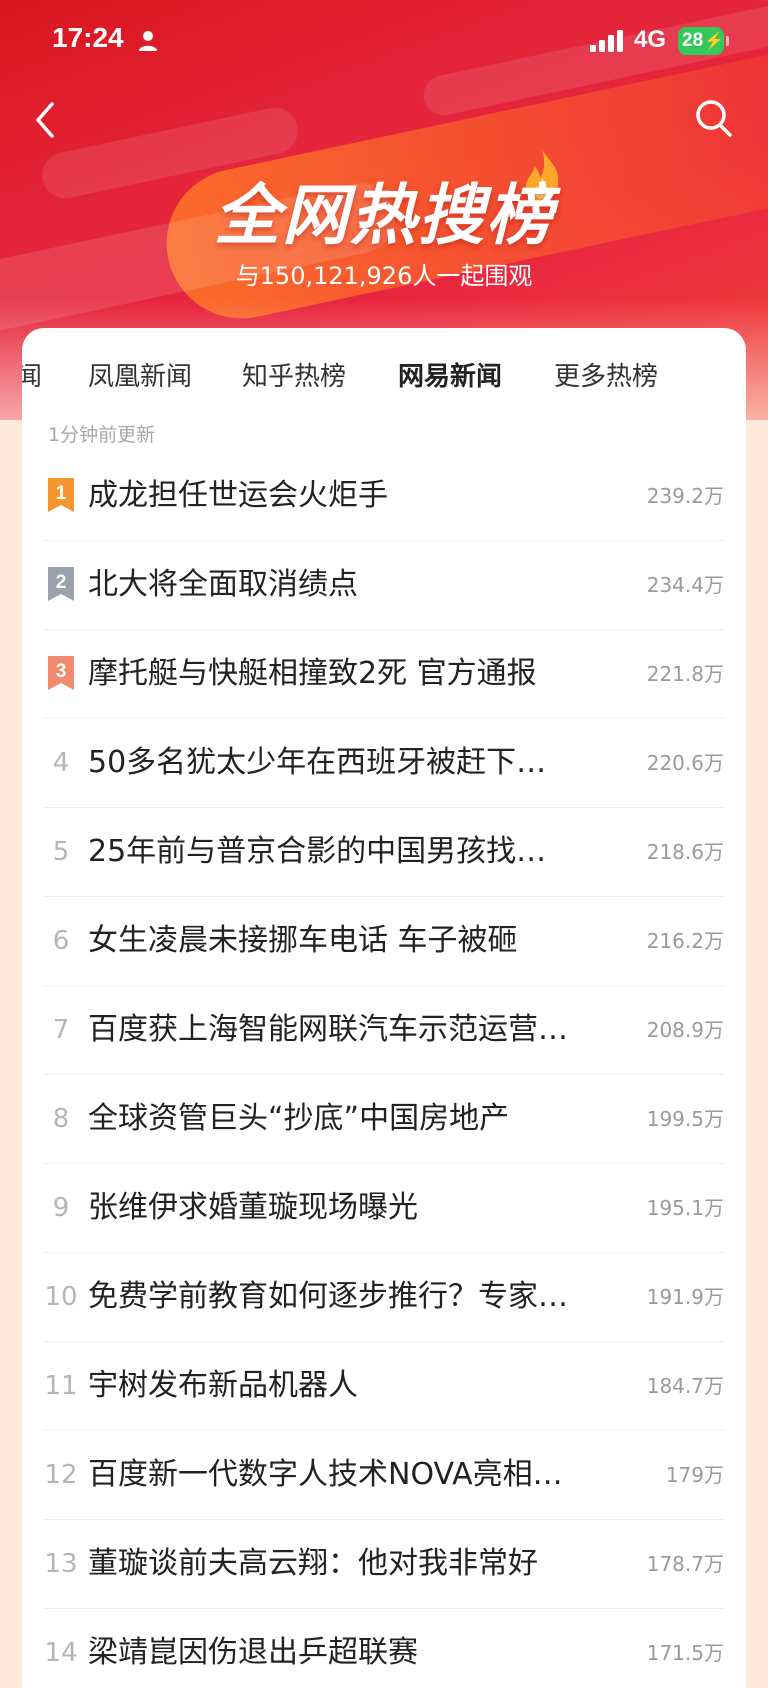 This screenshot has width=768, height=1688. Describe the element at coordinates (384, 1386) in the screenshot. I see `list-item: 11 宇树发布新品机器人 184.7万` at that location.